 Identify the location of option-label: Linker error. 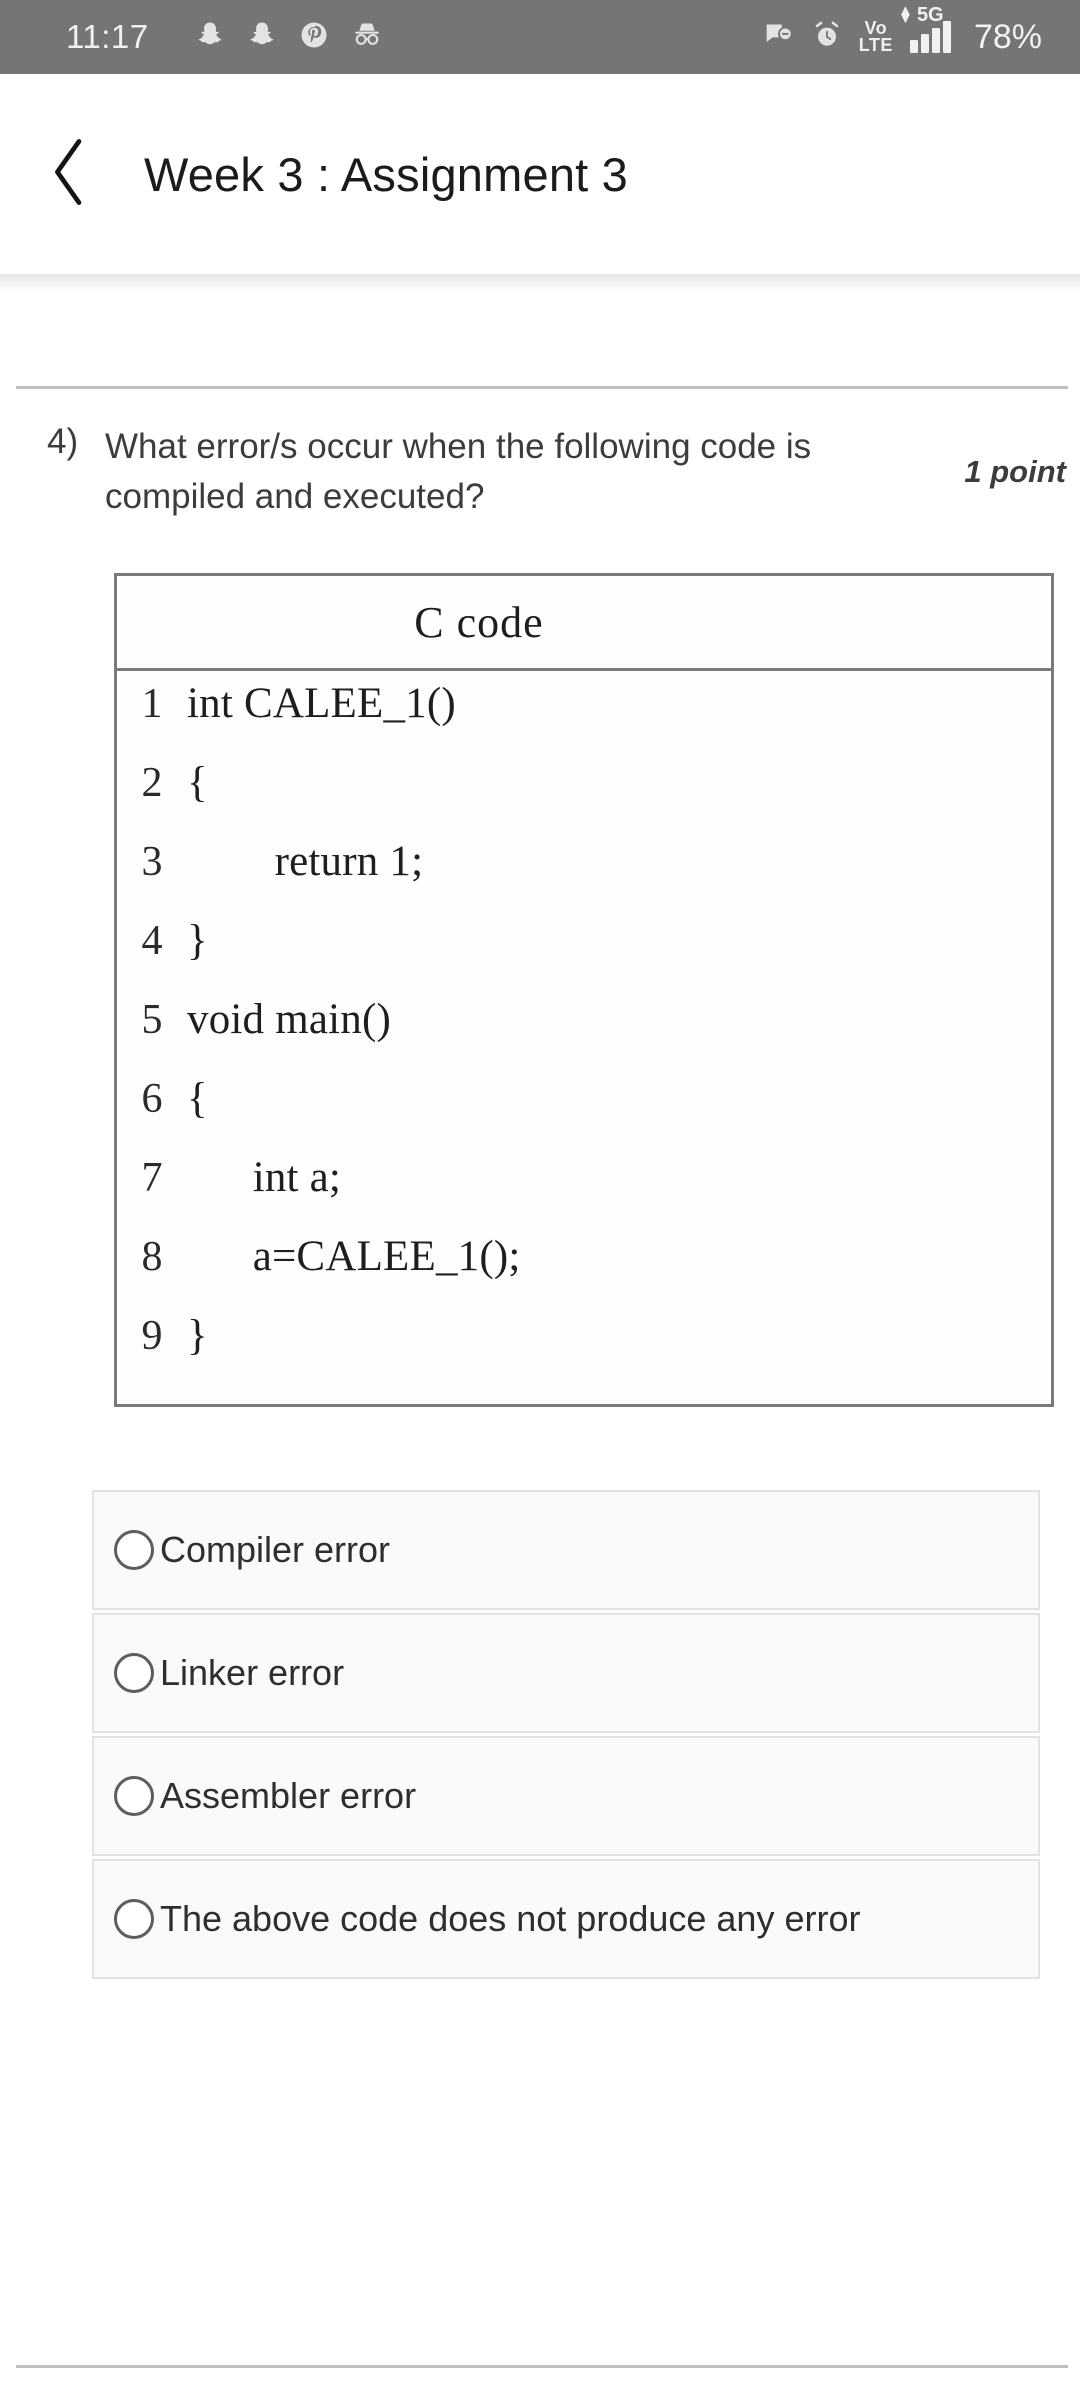
(252, 1672).